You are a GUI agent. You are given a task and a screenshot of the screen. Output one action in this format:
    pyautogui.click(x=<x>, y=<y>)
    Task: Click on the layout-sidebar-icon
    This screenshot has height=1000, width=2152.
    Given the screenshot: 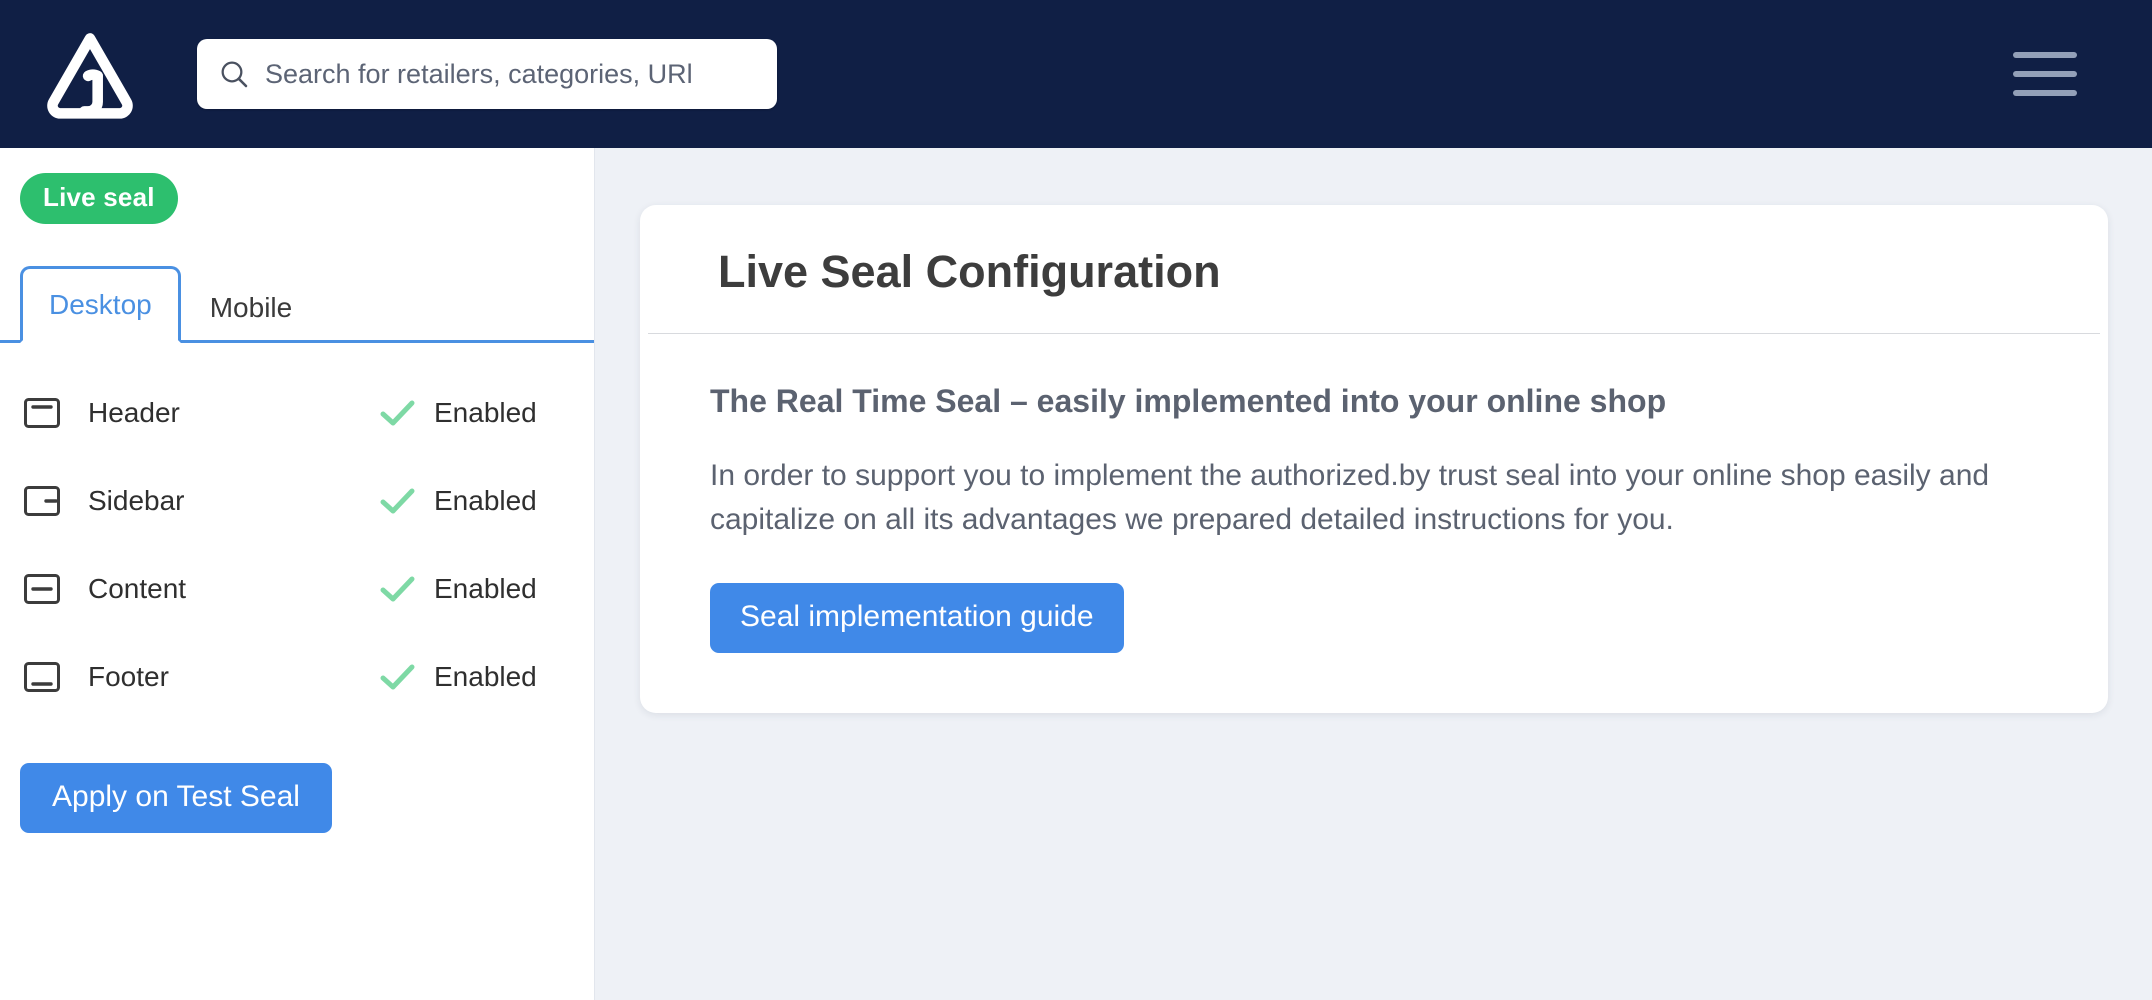 What is the action you would take?
    pyautogui.click(x=42, y=501)
    